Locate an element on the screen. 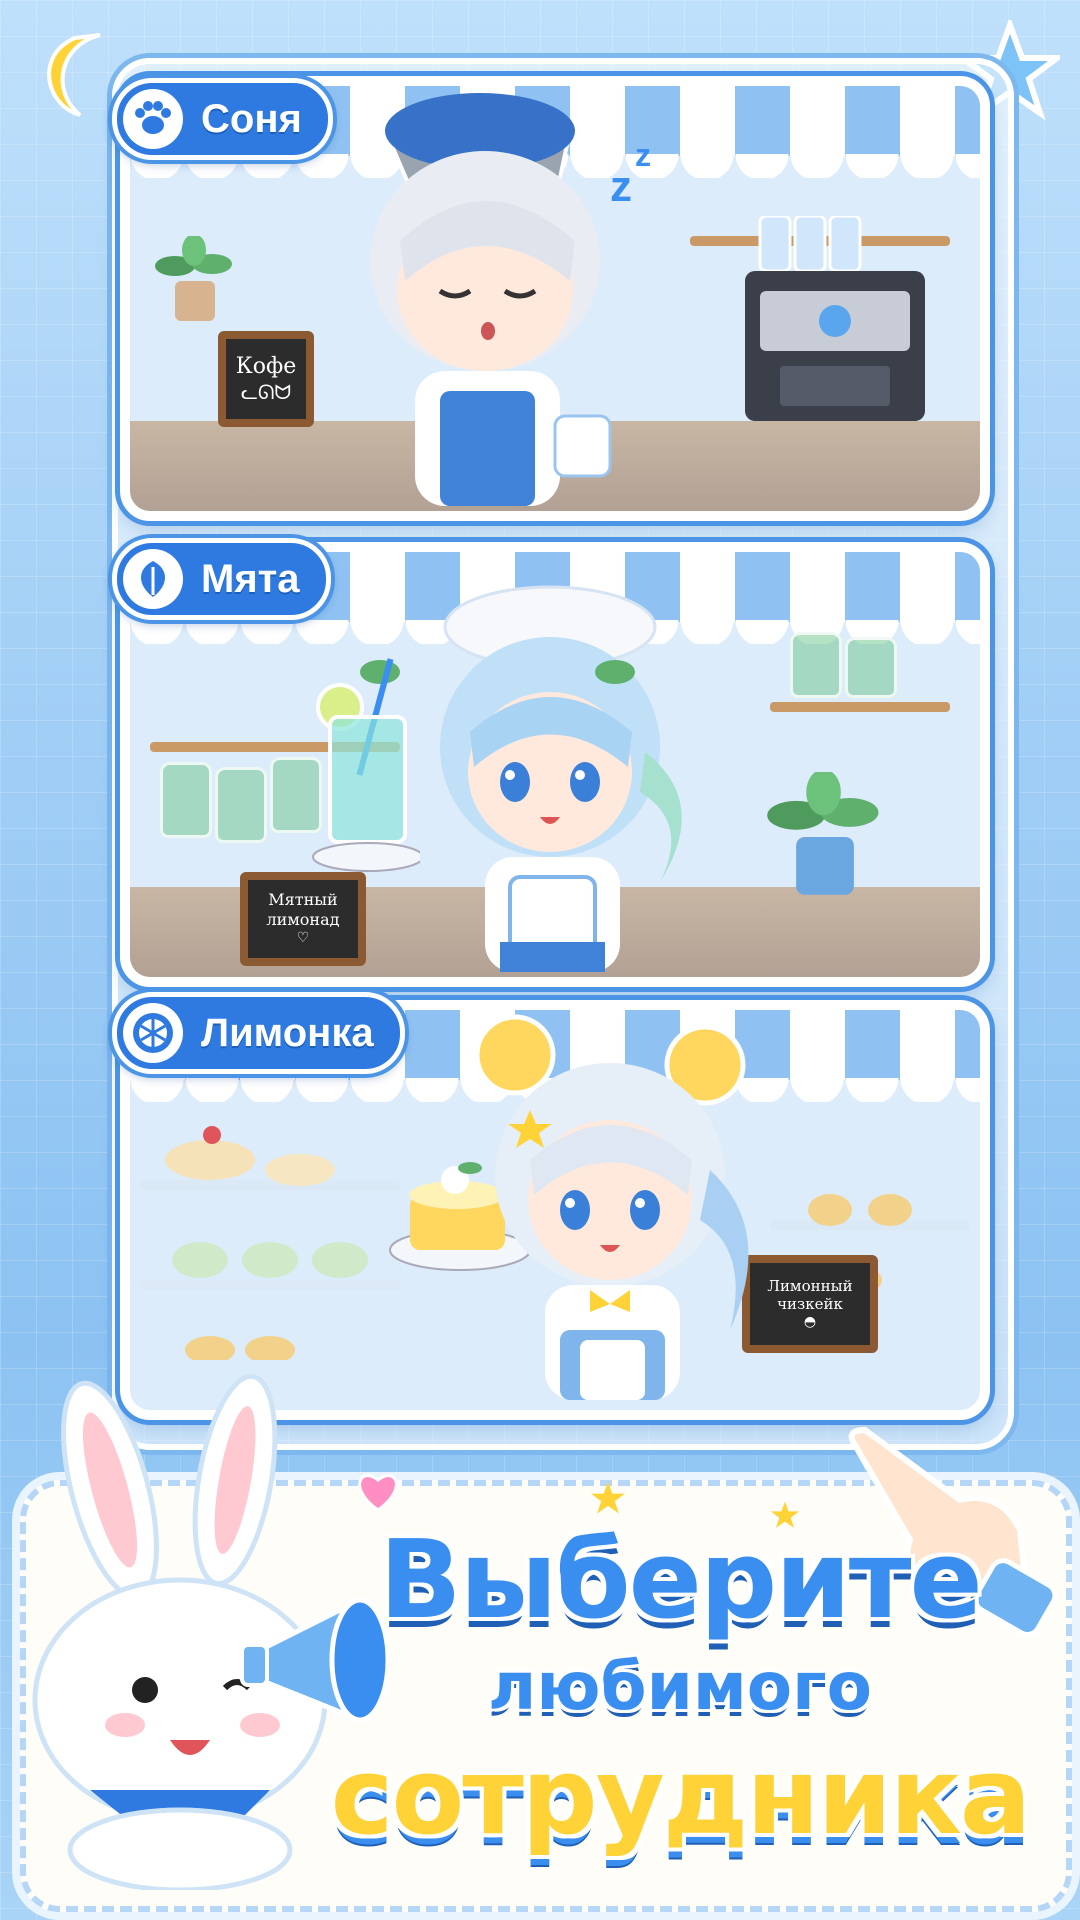 Image resolution: width=1080 pixels, height=1920 pixels. sign-text: Лимонный is located at coordinates (810, 1285).